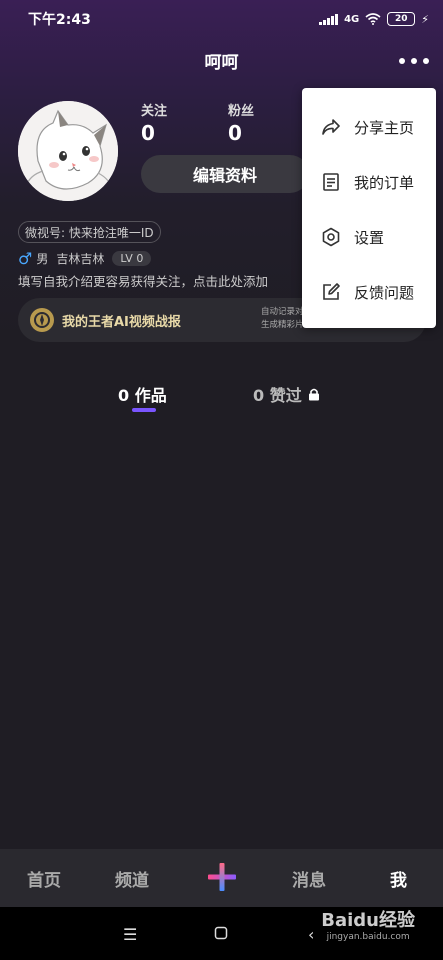  I want to click on menu-item-orders: 我的订单, so click(369, 182).